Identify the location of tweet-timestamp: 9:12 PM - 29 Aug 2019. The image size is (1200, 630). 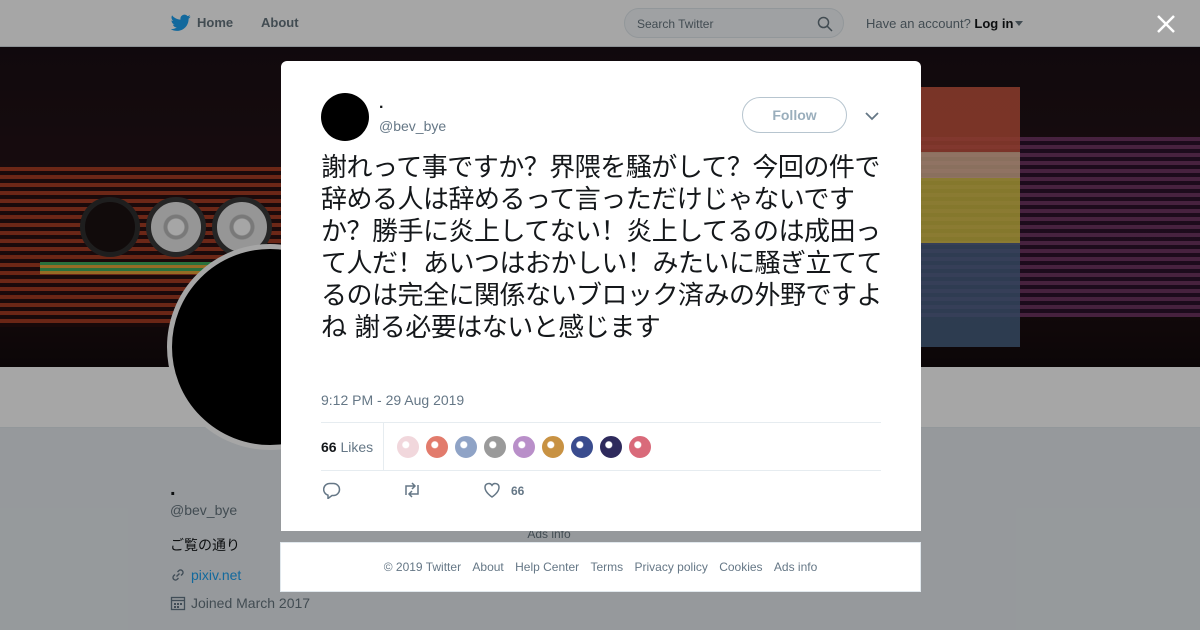
(392, 400).